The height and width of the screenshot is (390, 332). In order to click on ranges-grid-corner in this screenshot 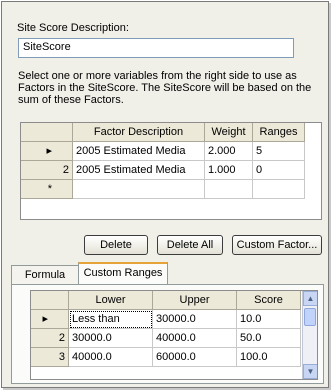, I will do `click(50, 300)`.